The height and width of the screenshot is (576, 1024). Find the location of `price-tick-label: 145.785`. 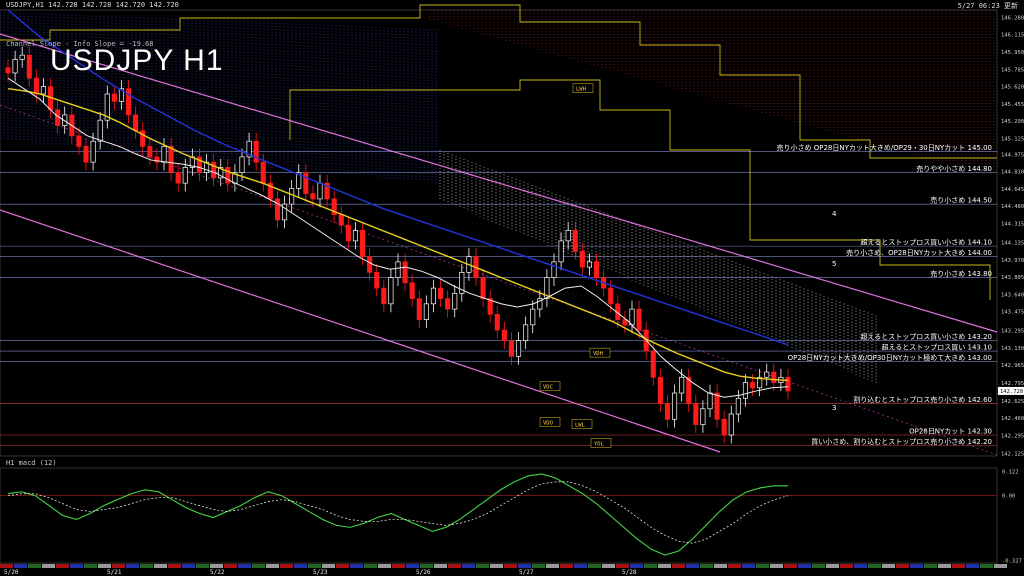

price-tick-label: 145.785 is located at coordinates (1012, 70).